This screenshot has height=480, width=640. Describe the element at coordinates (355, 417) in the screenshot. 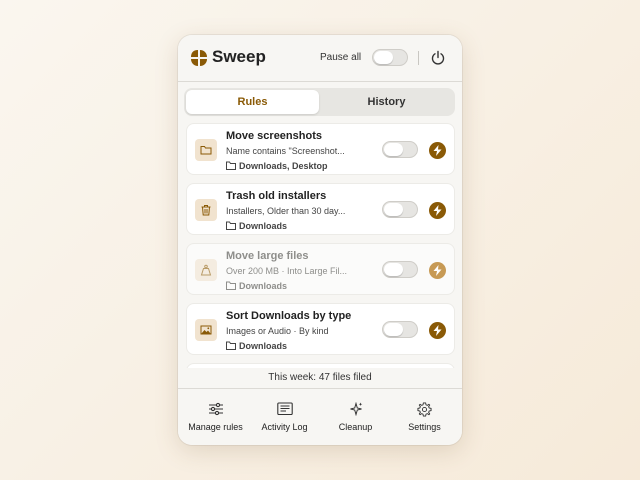

I see `cleanup-button: Cleanup` at that location.